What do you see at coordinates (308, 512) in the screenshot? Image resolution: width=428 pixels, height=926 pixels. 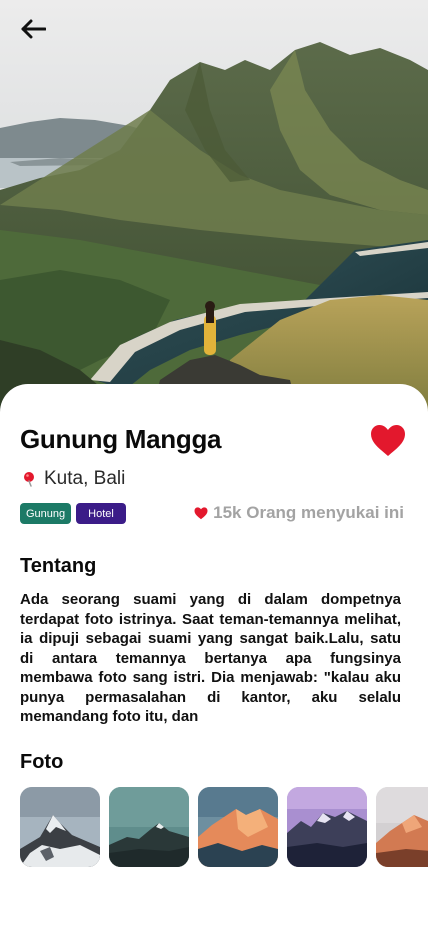 I see `likes-count: 15k Orang menyukai ini` at bounding box center [308, 512].